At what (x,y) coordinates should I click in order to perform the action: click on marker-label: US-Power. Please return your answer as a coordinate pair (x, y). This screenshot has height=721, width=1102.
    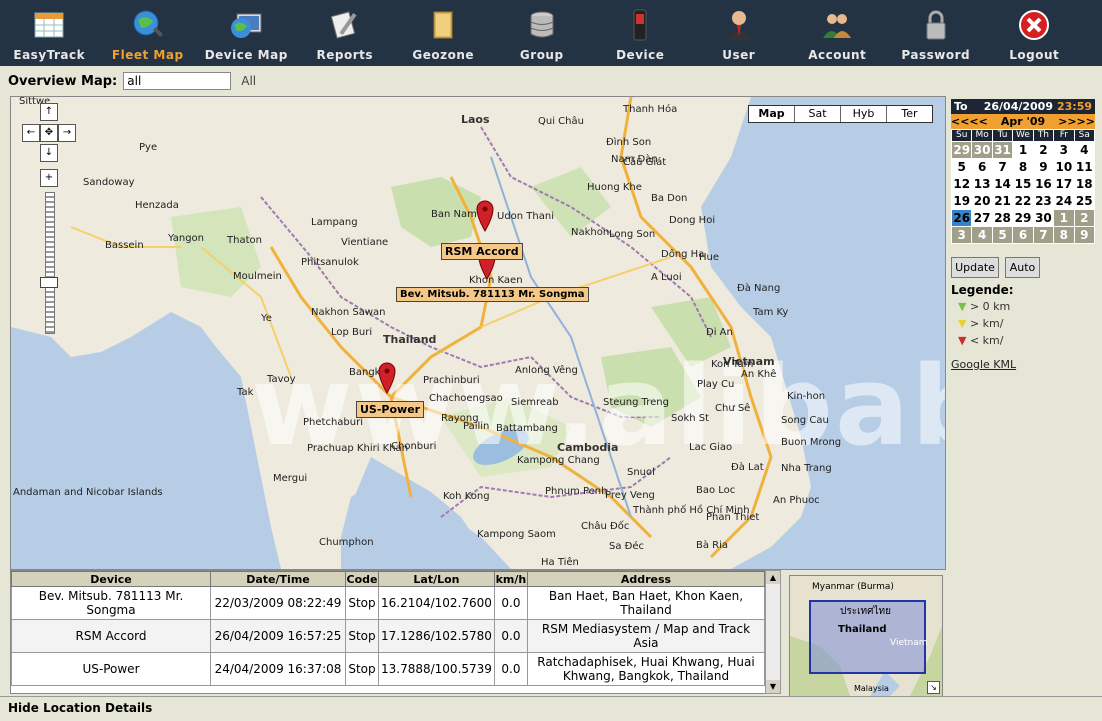
    Looking at the image, I should click on (390, 409).